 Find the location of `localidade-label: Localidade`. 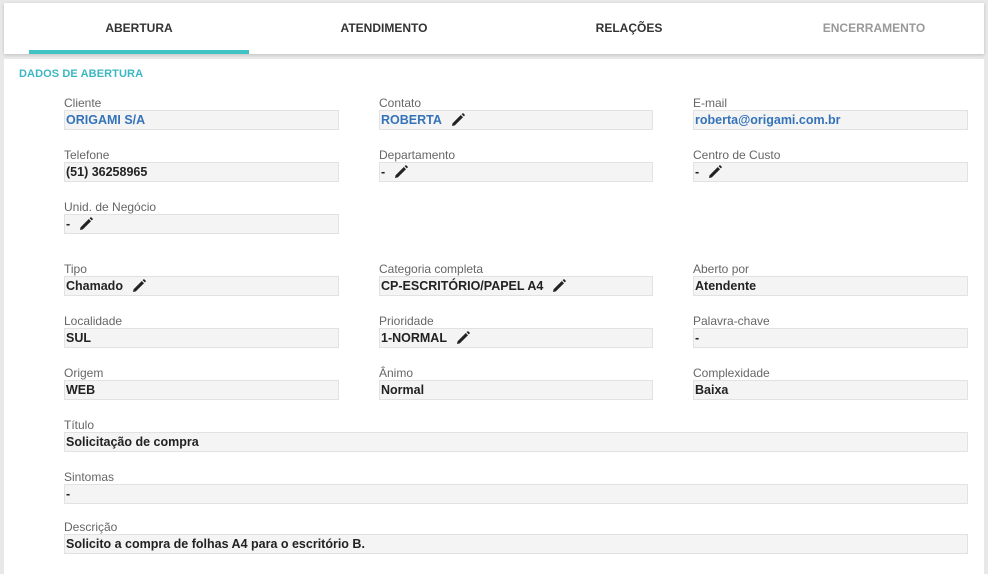

localidade-label: Localidade is located at coordinates (93, 321).